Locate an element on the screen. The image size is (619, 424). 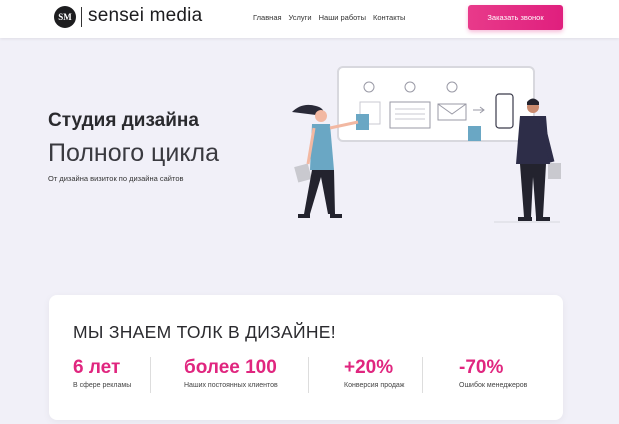
stat-value: +20% is located at coordinates (369, 367).